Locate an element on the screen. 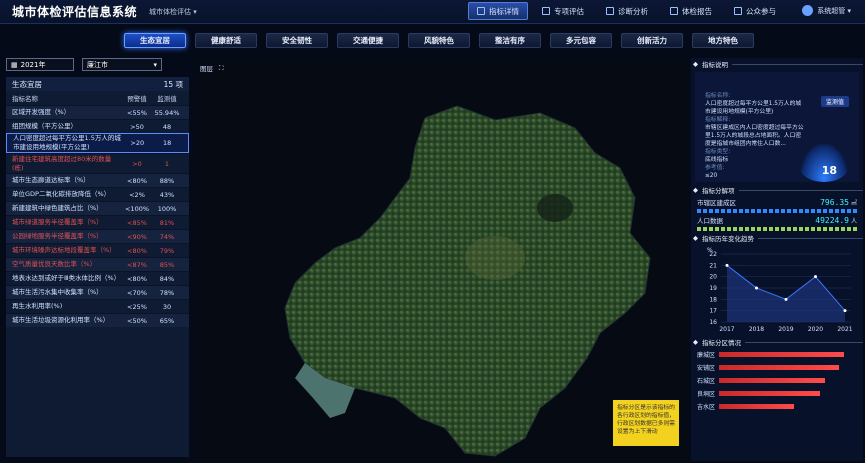 The width and height of the screenshot is (865, 463). stat-population: 人口数据 49224.9 人 is located at coordinates (777, 220).